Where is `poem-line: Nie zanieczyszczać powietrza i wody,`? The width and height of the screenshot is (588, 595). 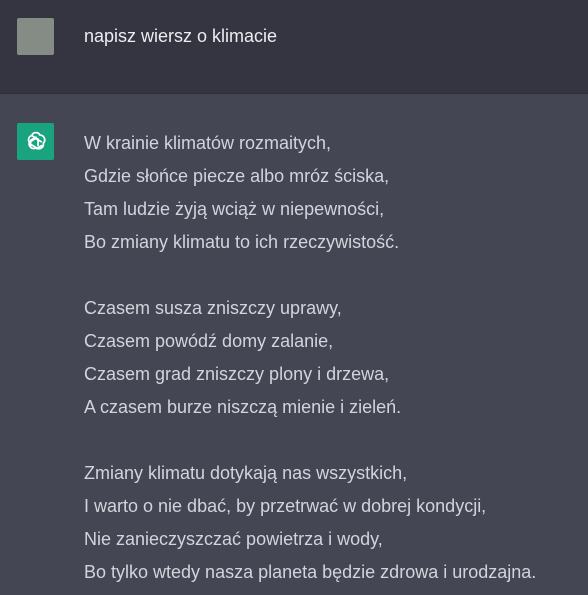 poem-line: Nie zanieczyszczać powietrza i wody, is located at coordinates (233, 539).